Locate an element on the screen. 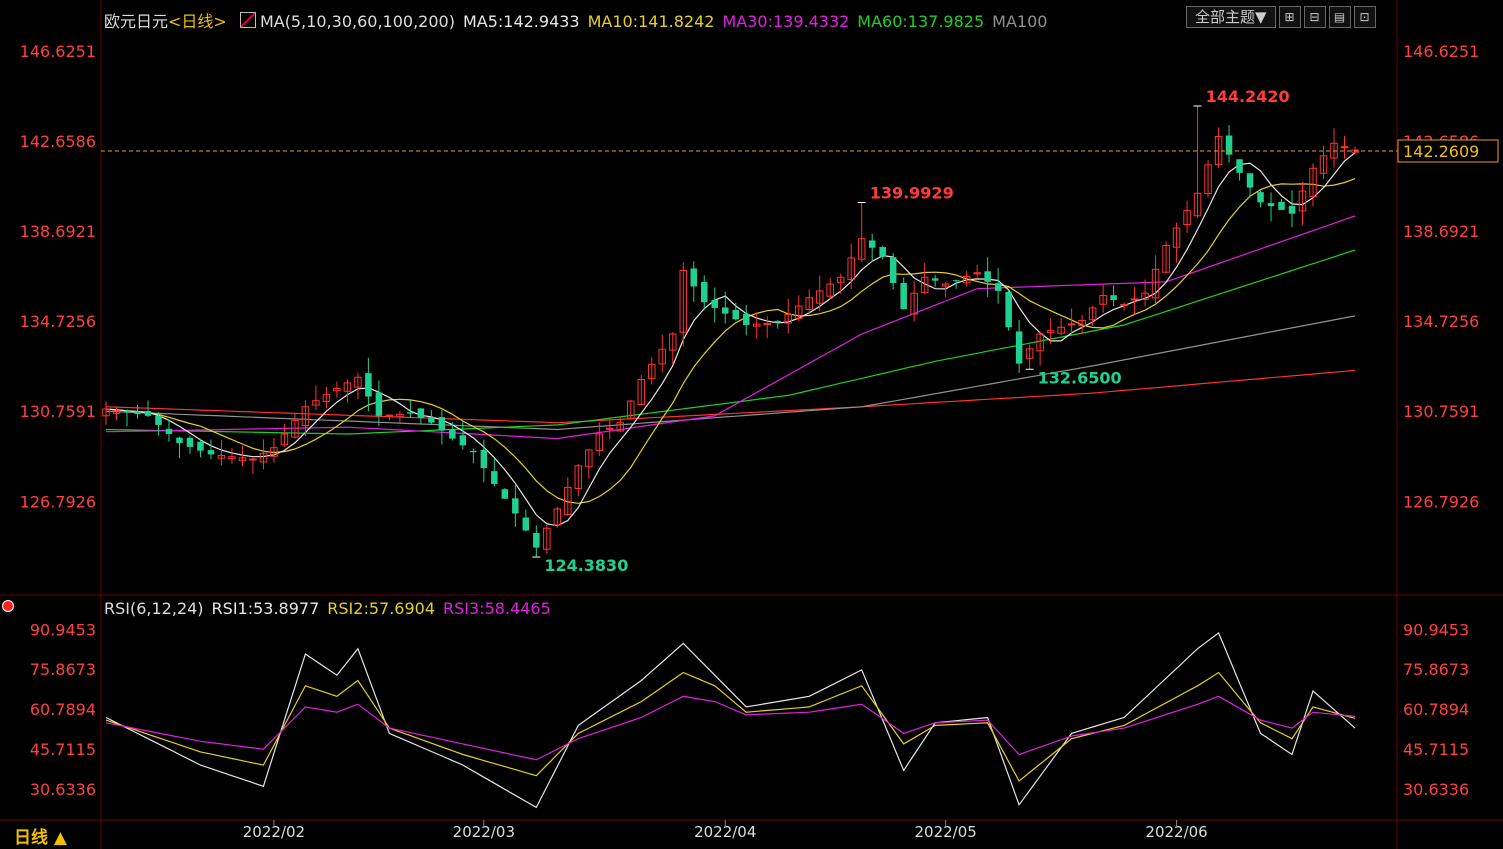  ma-indicator-icon is located at coordinates (247, 20).